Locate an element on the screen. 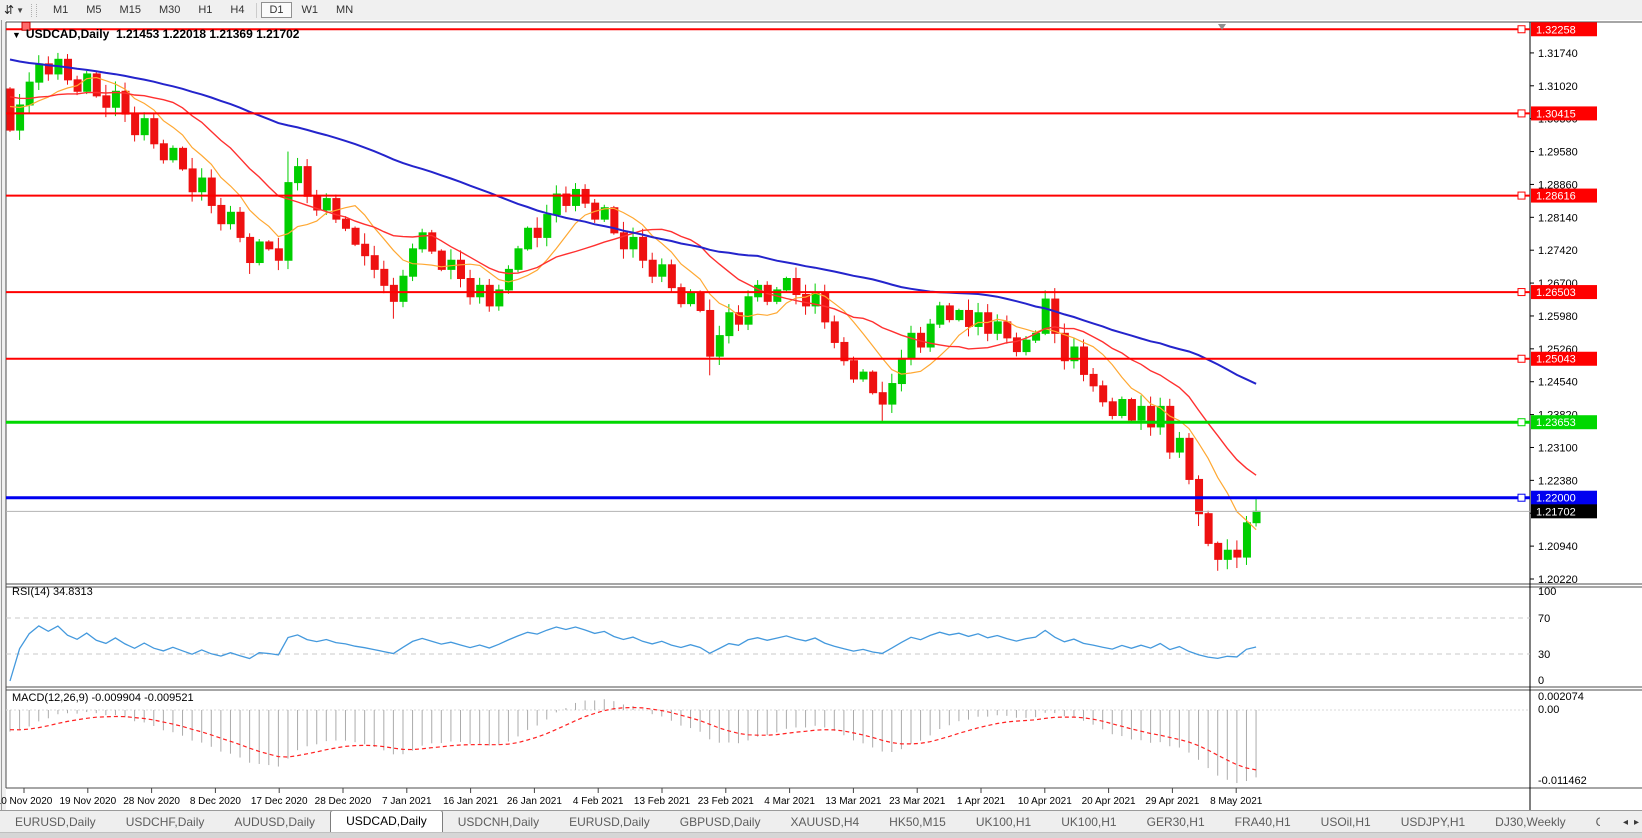 The width and height of the screenshot is (1642, 838). price-tick-label: 1.31020 is located at coordinates (1558, 87).